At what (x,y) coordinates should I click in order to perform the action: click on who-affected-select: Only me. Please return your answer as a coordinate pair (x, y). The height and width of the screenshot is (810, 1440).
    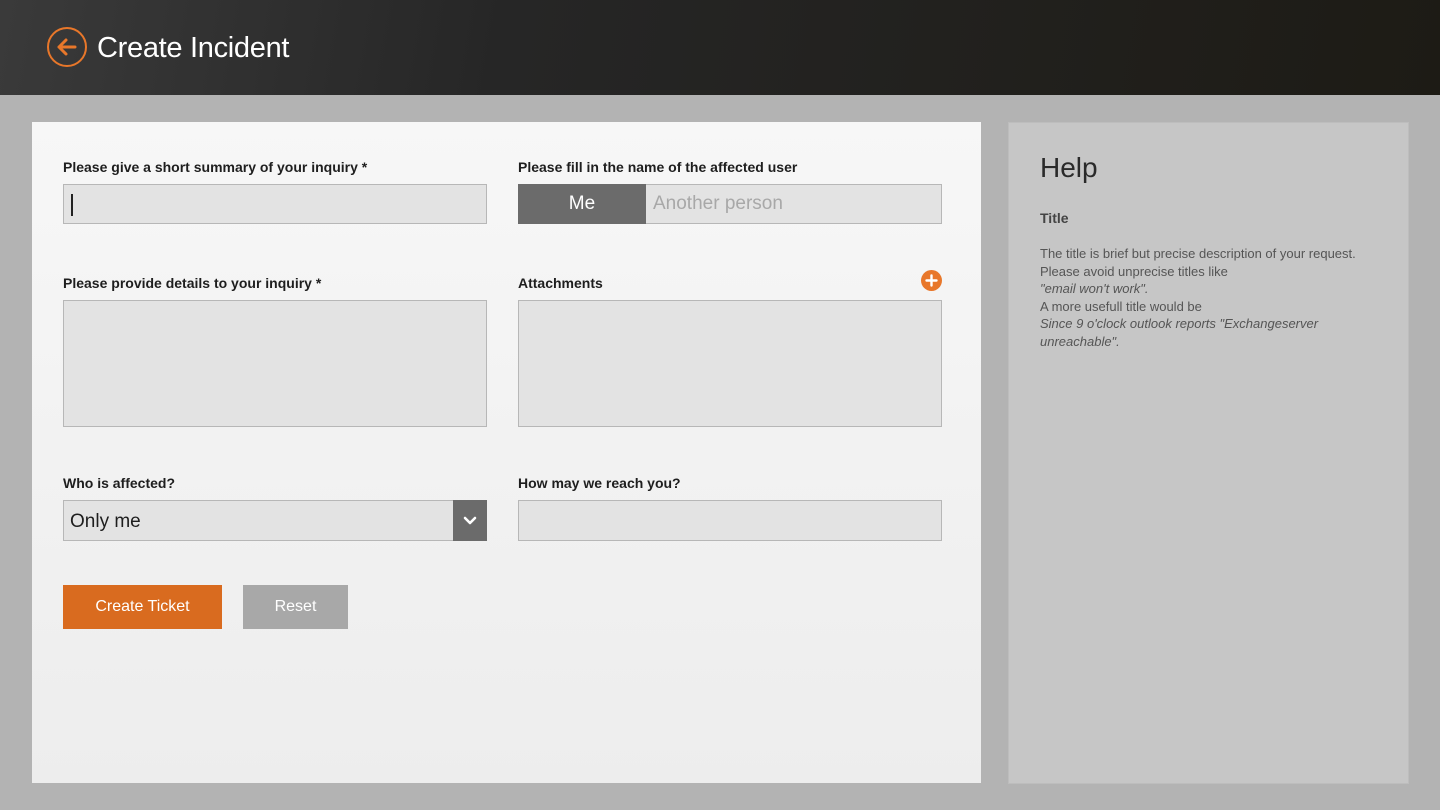
    Looking at the image, I should click on (275, 520).